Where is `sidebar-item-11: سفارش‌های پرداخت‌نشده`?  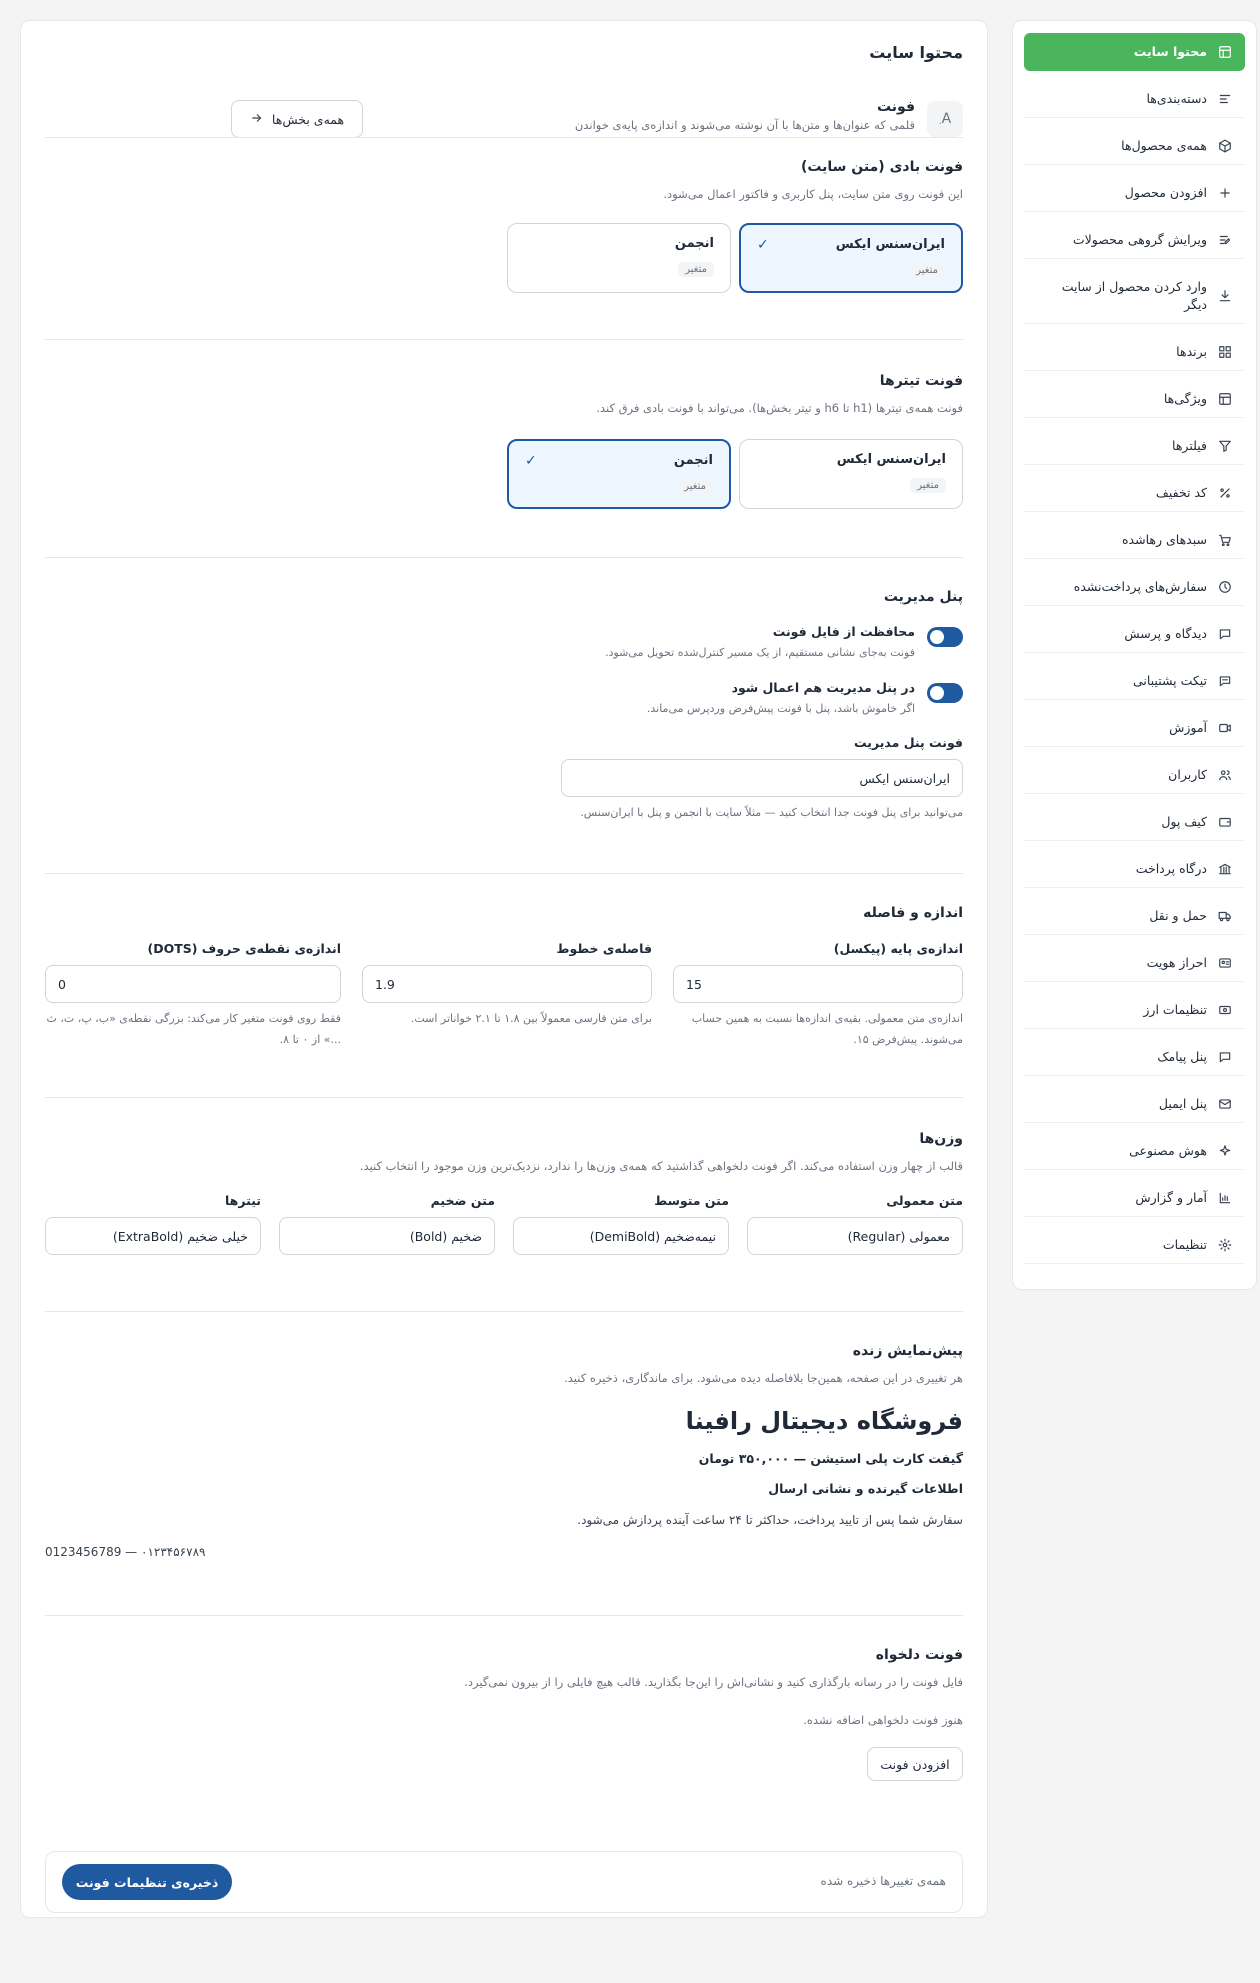
sidebar-item-11: سفارش‌های پرداخت‌نشده is located at coordinates (1134, 587).